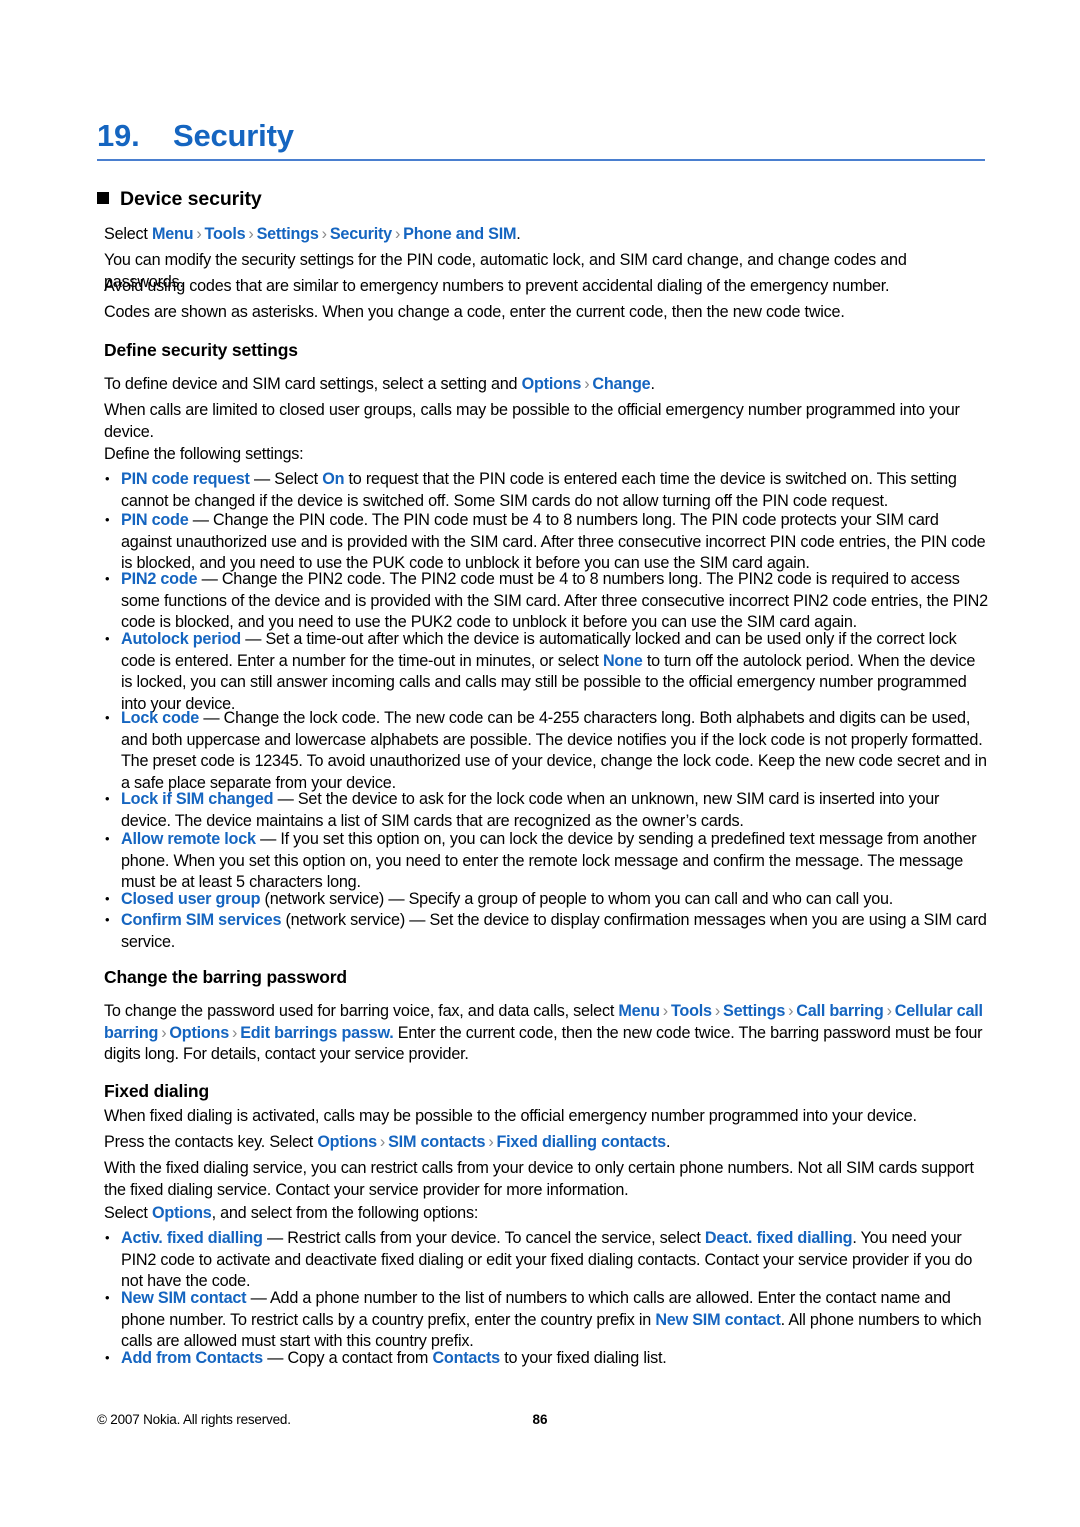 The image size is (1080, 1527). I want to click on subheading-define-security-settings: Define security settings, so click(201, 350).